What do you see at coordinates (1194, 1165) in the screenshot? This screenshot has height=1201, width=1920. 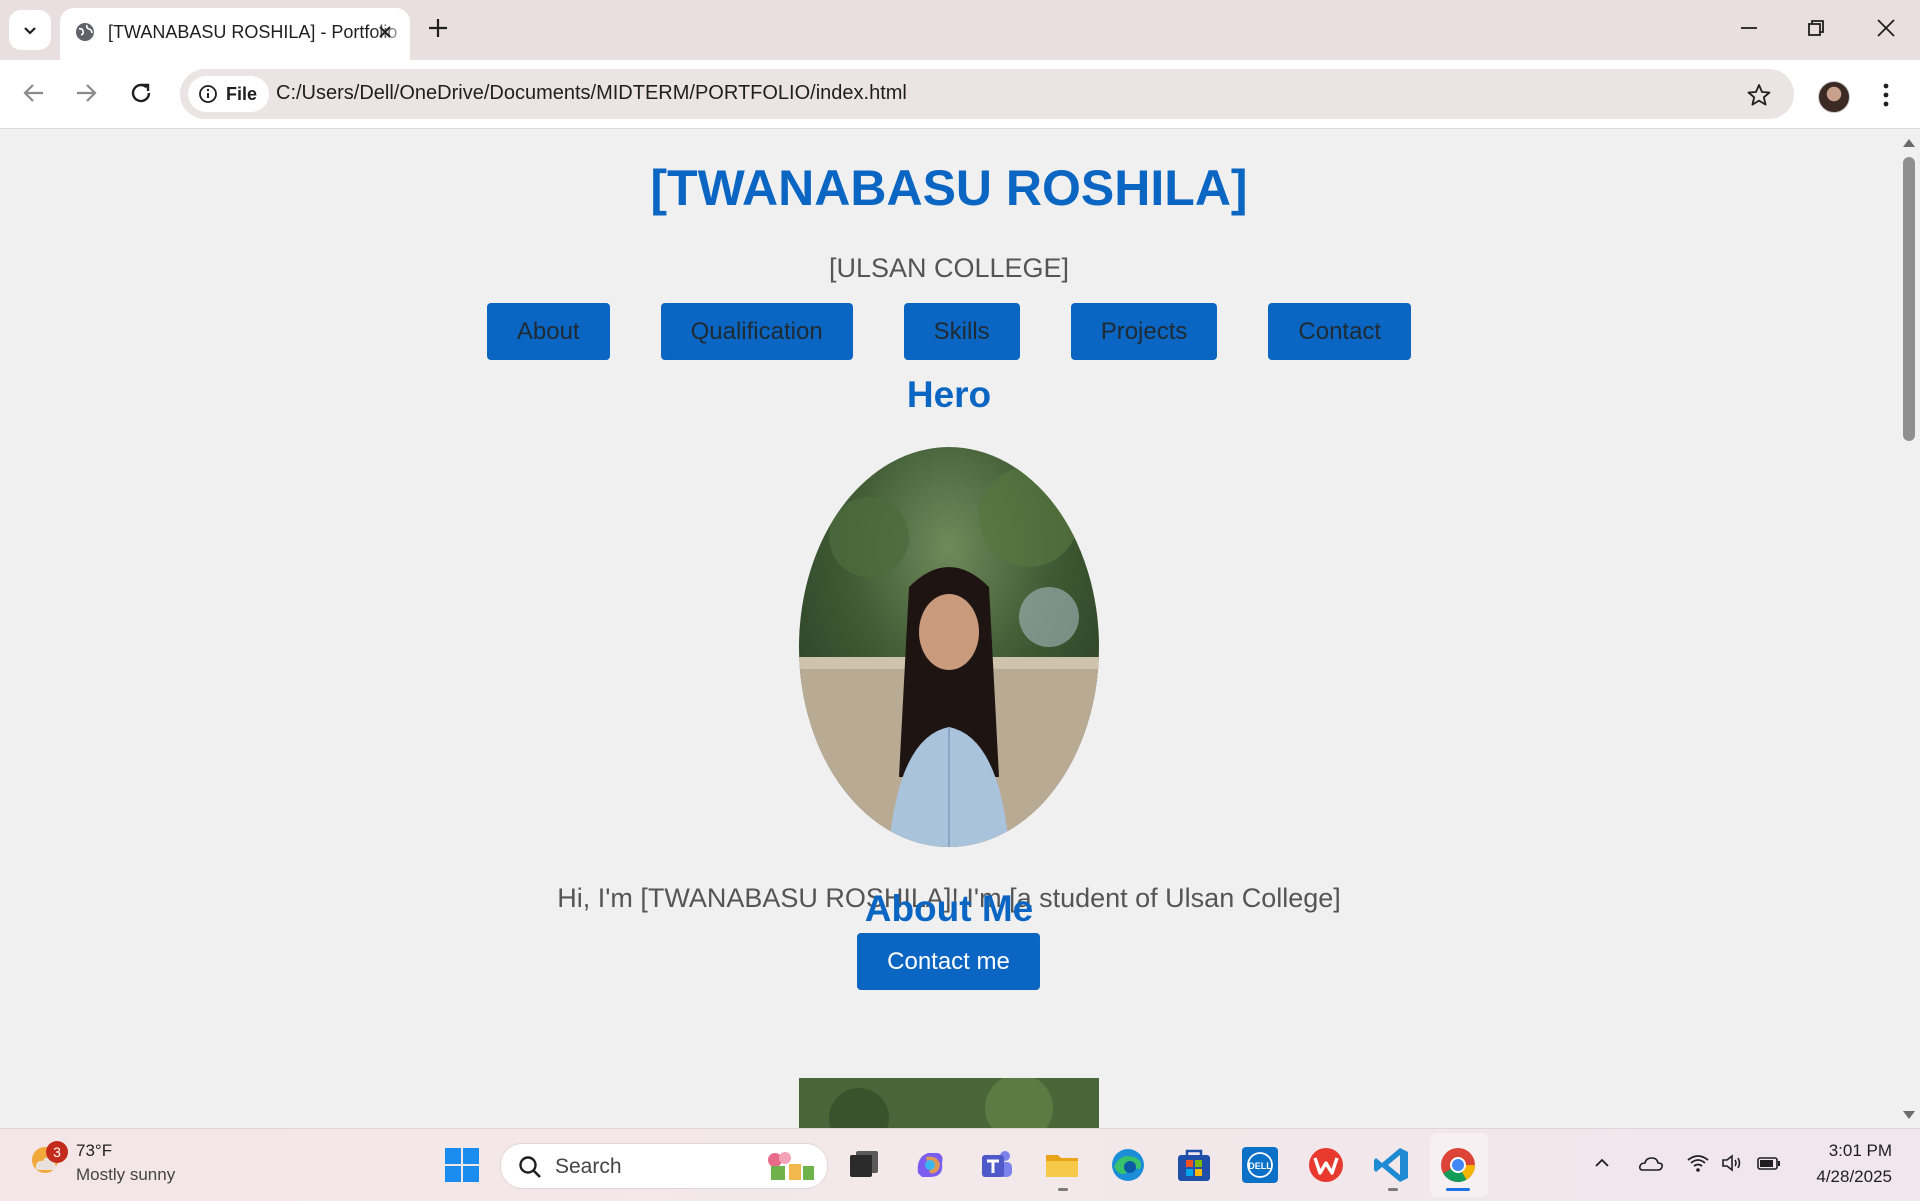 I see `microsoft-store-icon` at bounding box center [1194, 1165].